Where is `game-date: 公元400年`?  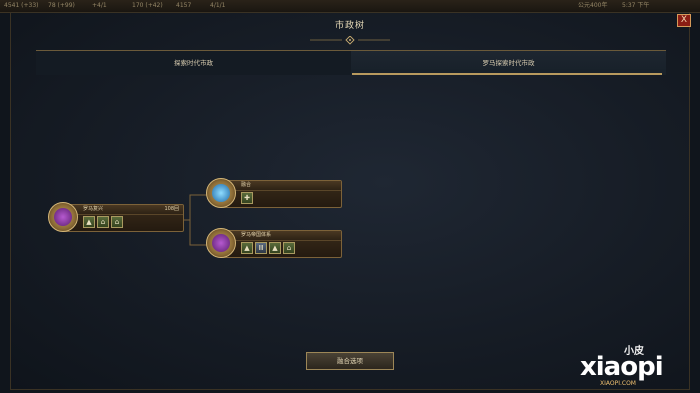
game-date: 公元400年 is located at coordinates (593, 5).